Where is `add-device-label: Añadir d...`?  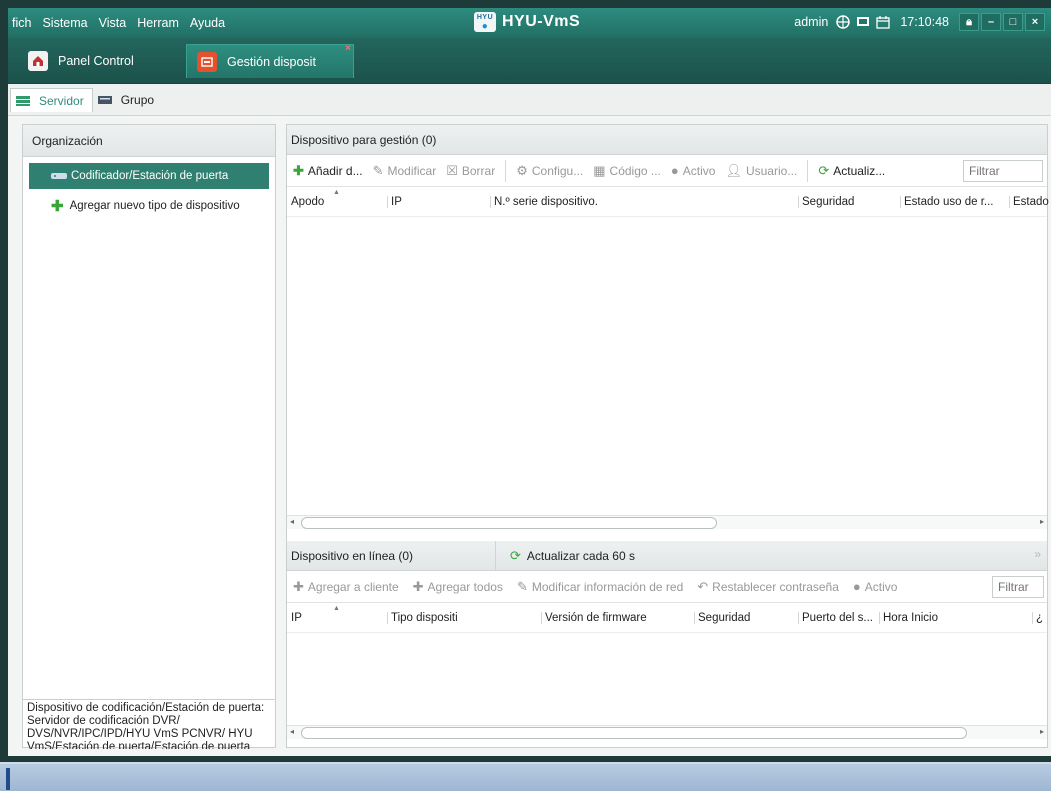
add-device-label: Añadir d... is located at coordinates (335, 170).